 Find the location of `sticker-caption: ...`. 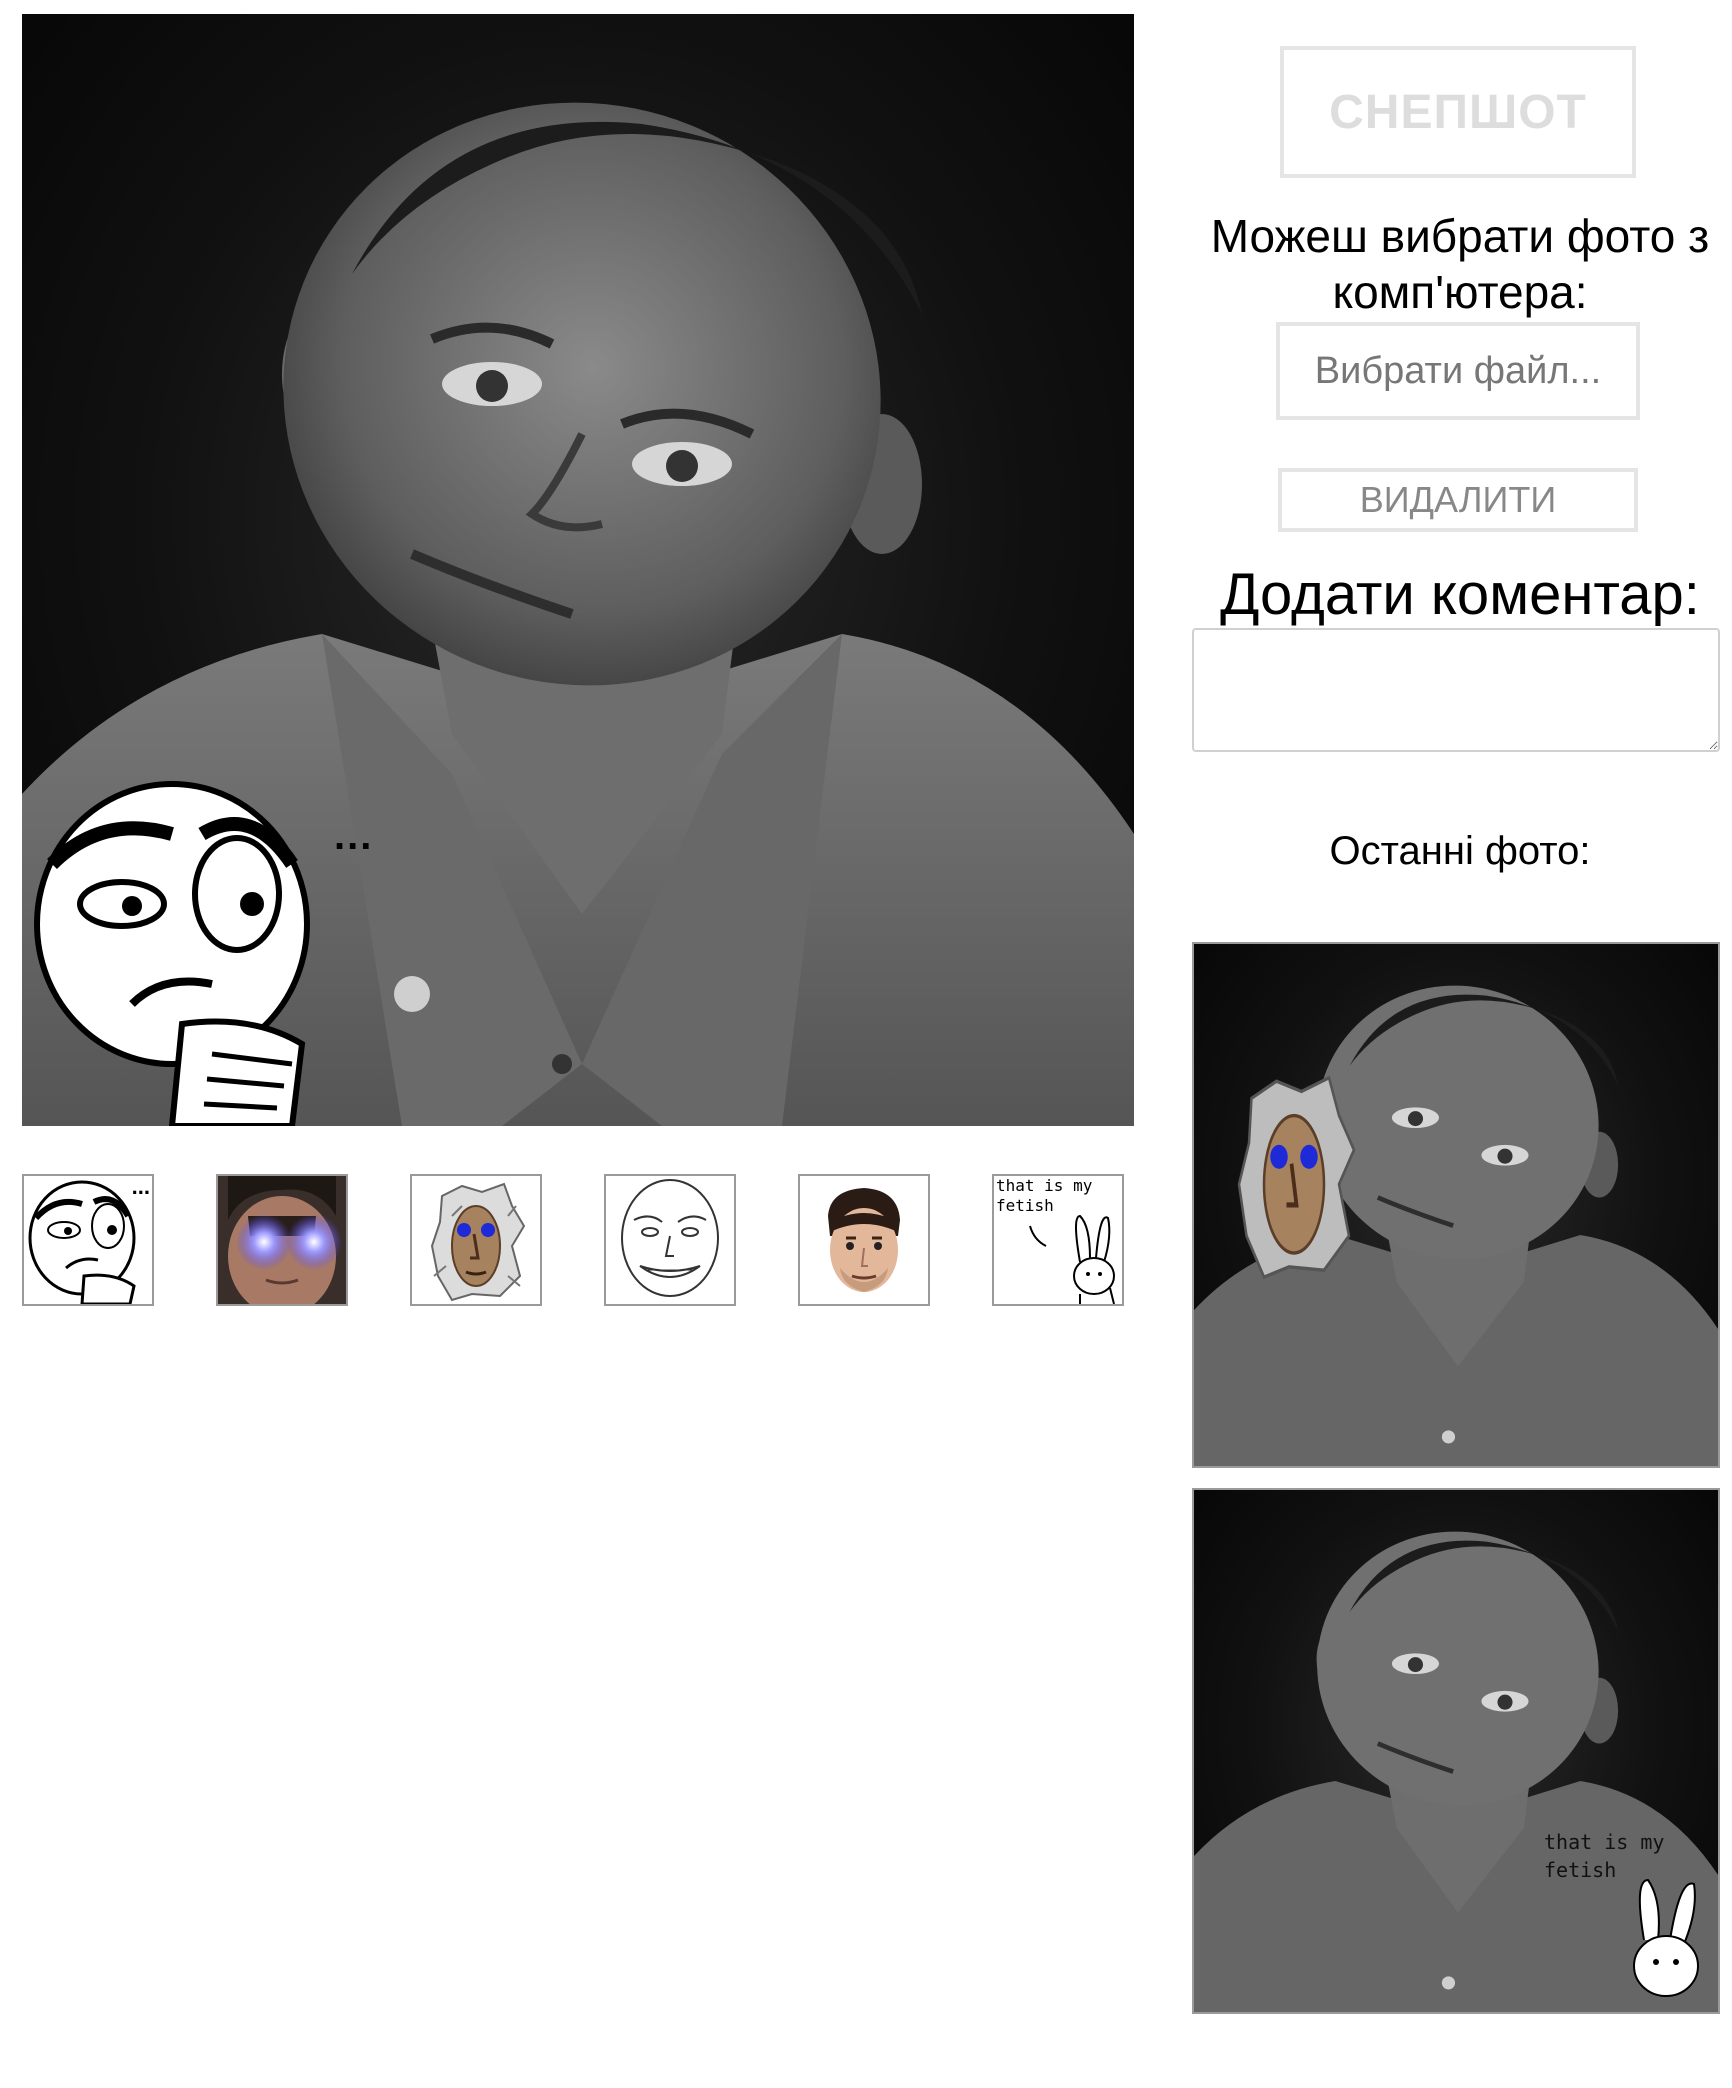

sticker-caption: ... is located at coordinates (140, 1186).